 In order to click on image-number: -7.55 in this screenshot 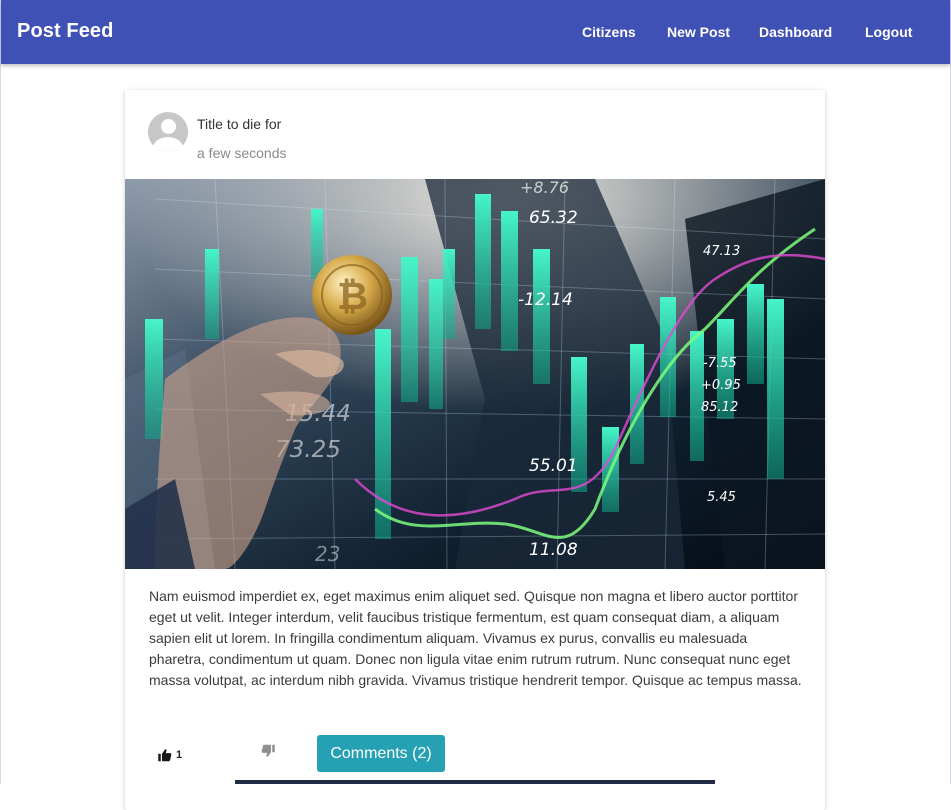, I will do `click(720, 363)`.